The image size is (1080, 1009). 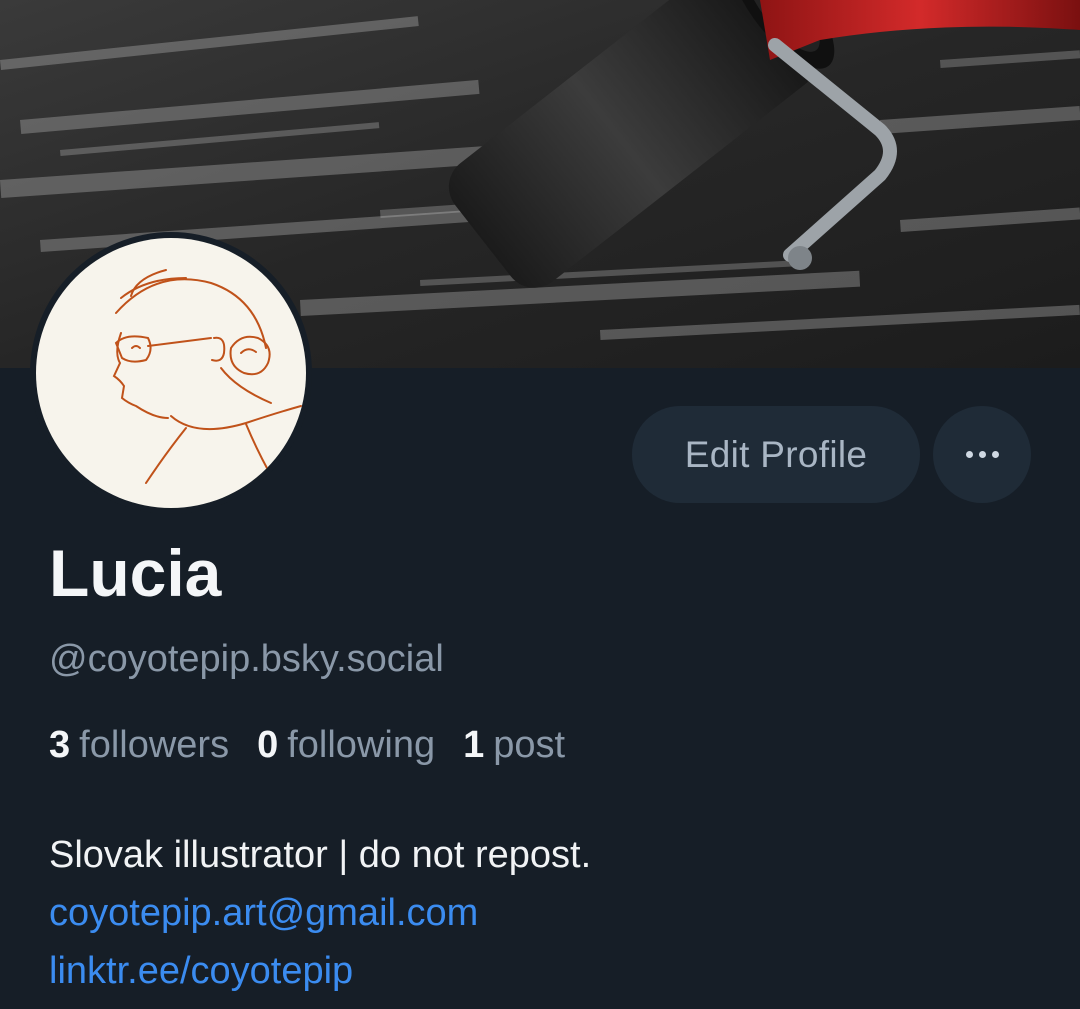 I want to click on profile-stats: 3 followers 0 following 1 post, so click(x=307, y=745).